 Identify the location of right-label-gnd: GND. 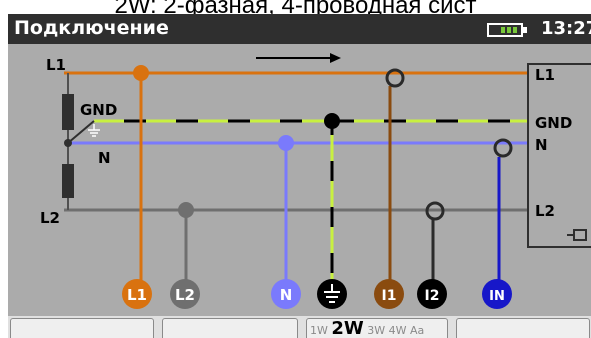
(553, 123).